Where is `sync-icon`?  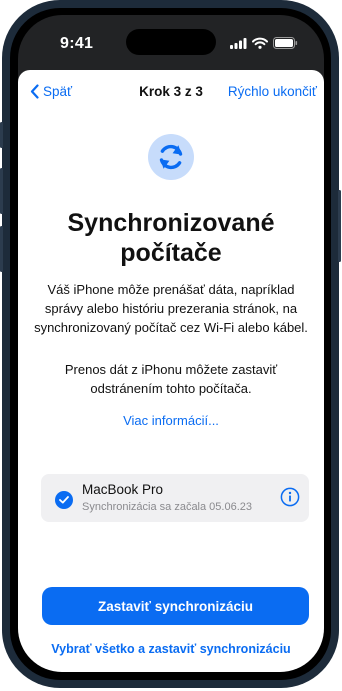 sync-icon is located at coordinates (171, 157).